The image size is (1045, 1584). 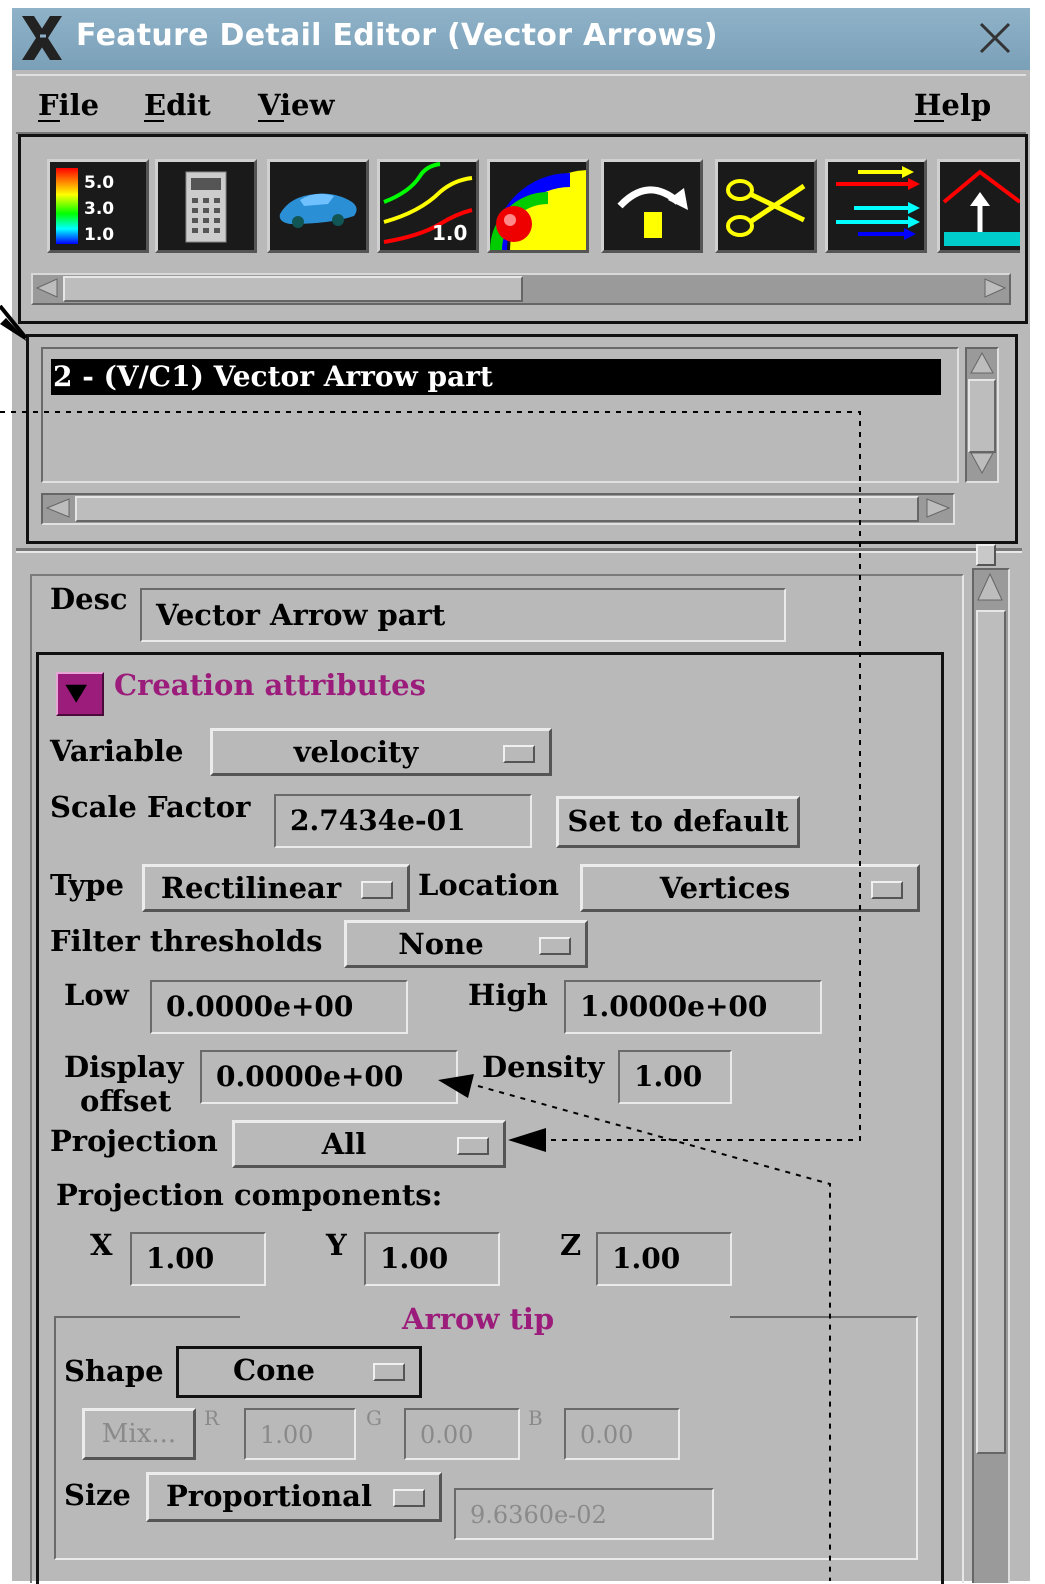 I want to click on b-field: 0.00, so click(x=622, y=1434).